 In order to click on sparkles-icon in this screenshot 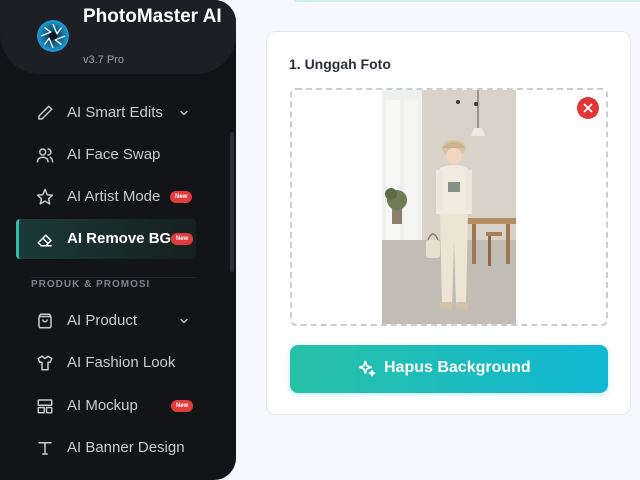, I will do `click(367, 368)`.